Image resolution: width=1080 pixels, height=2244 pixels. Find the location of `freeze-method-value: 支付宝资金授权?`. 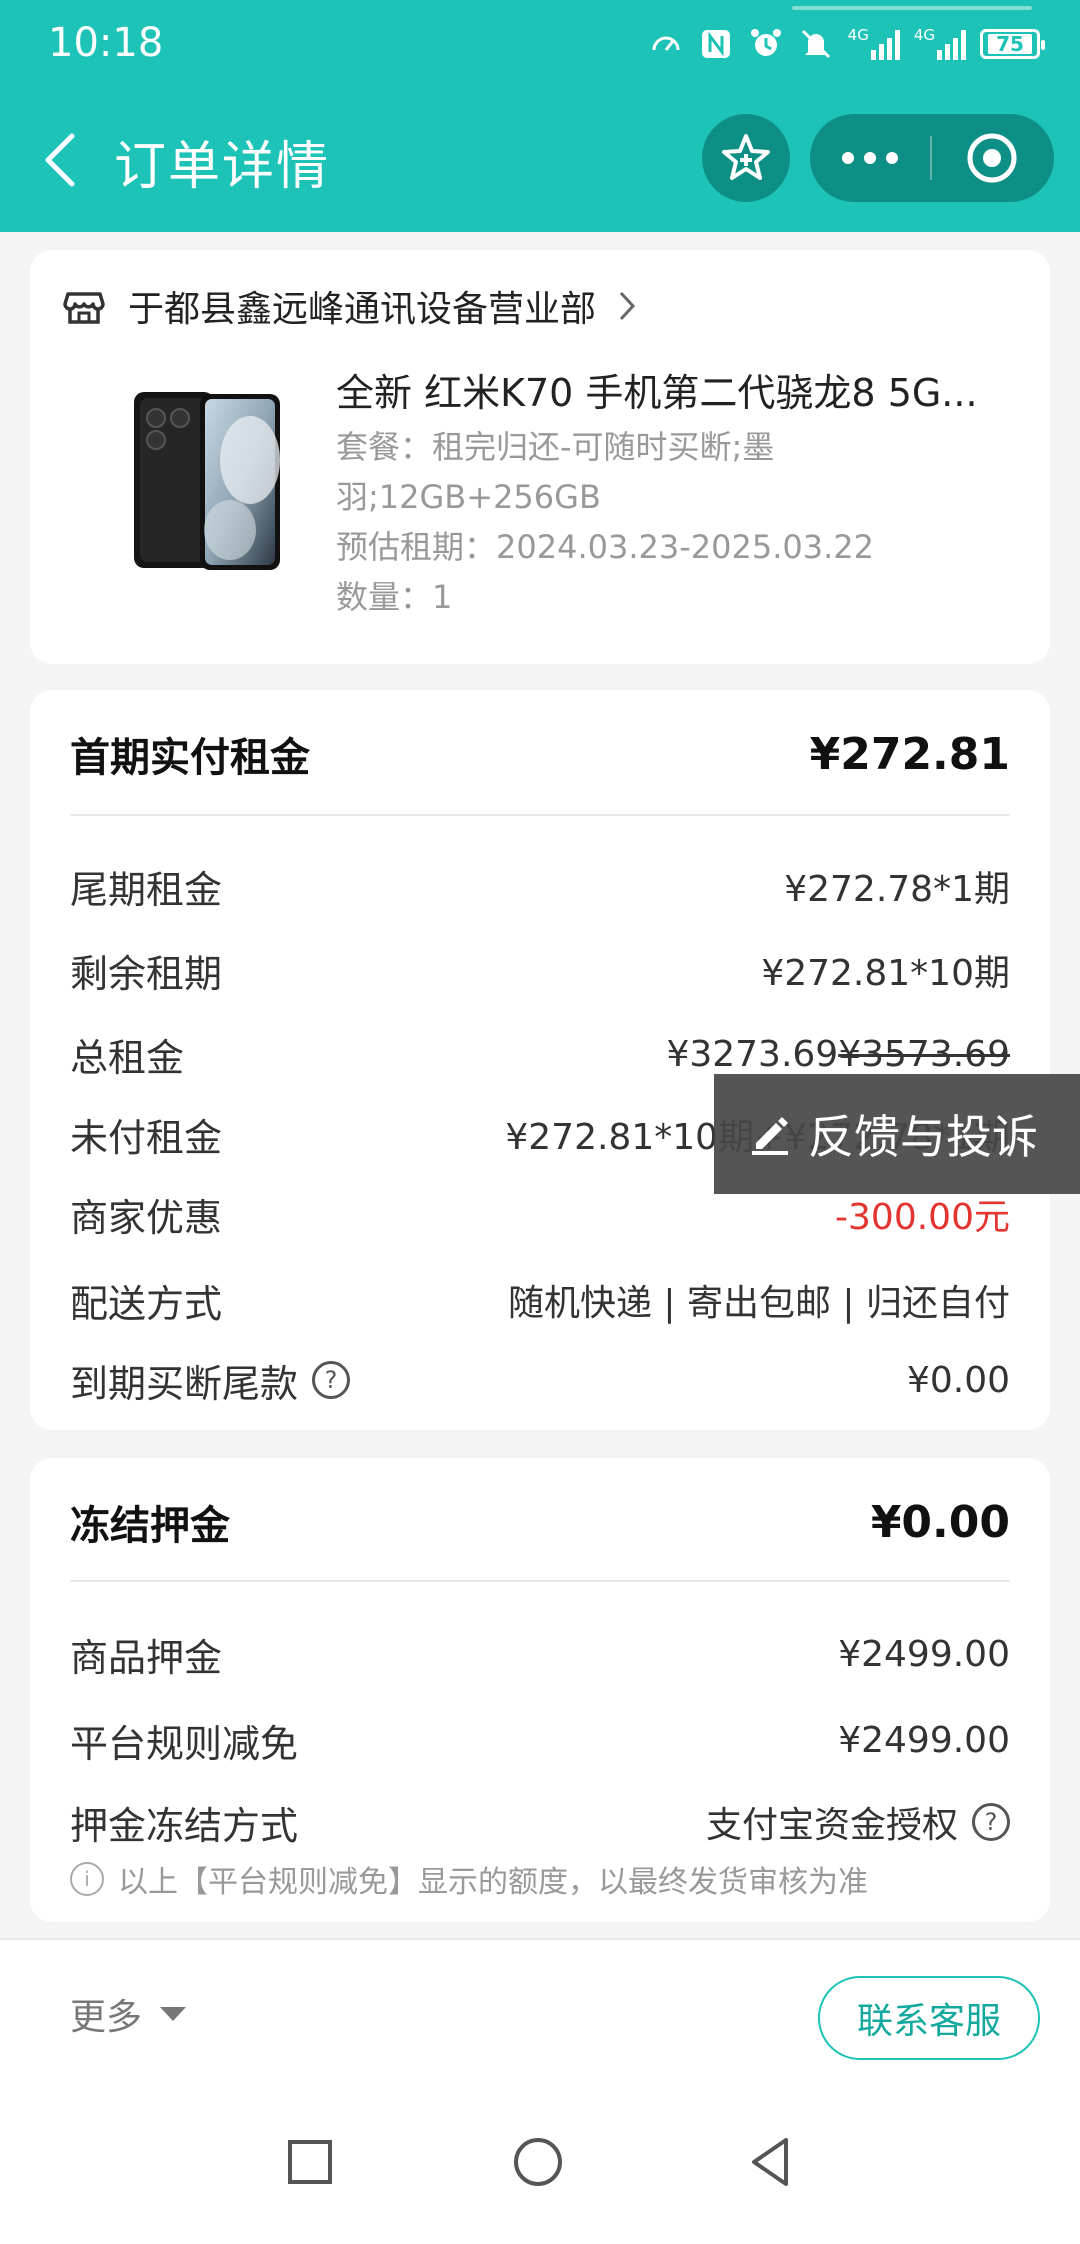

freeze-method-value: 支付宝资金授权? is located at coordinates (858, 1822).